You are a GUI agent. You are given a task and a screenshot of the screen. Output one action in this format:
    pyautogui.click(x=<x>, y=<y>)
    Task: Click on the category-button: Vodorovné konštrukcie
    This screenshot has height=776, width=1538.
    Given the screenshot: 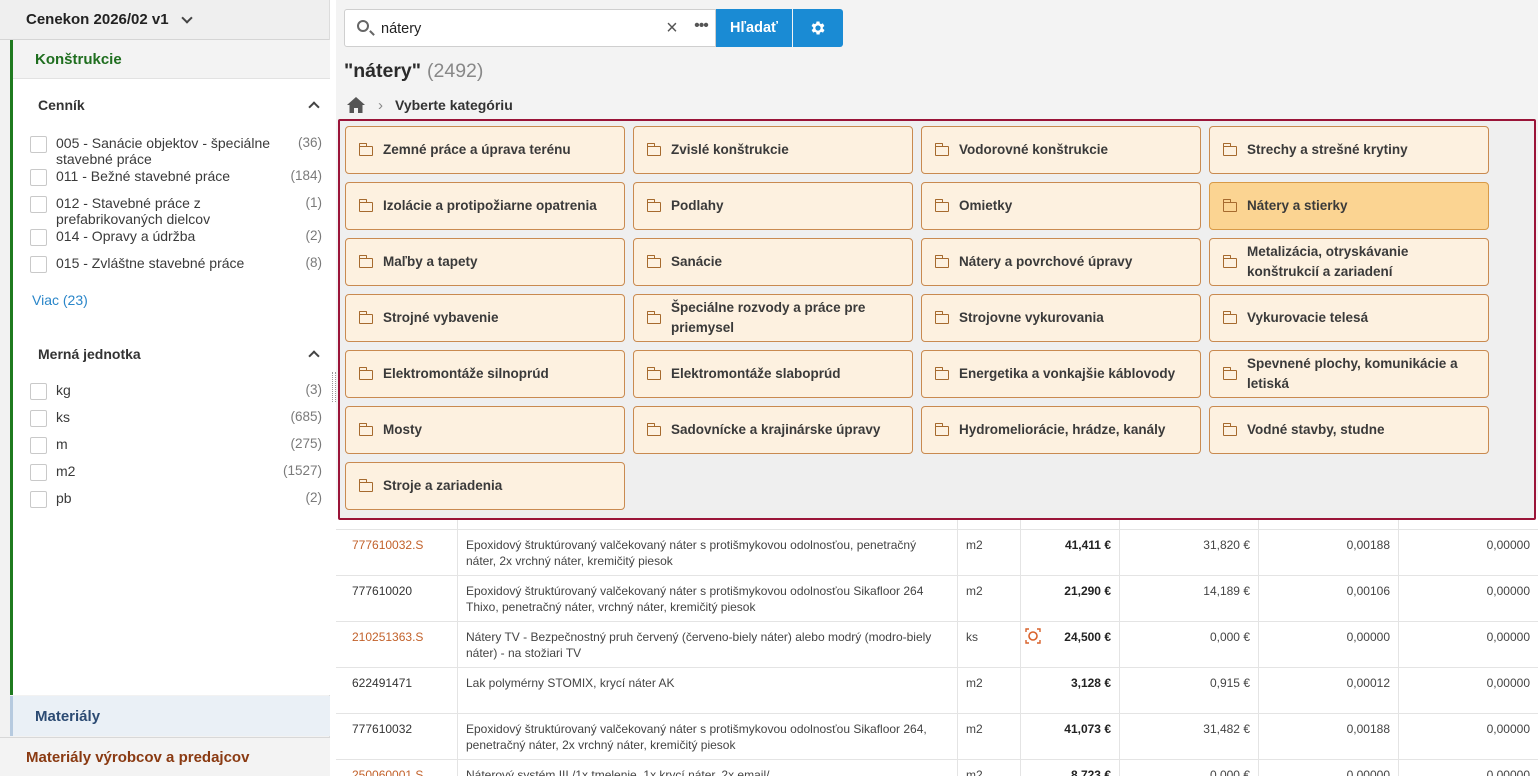 What is the action you would take?
    pyautogui.click(x=1061, y=150)
    